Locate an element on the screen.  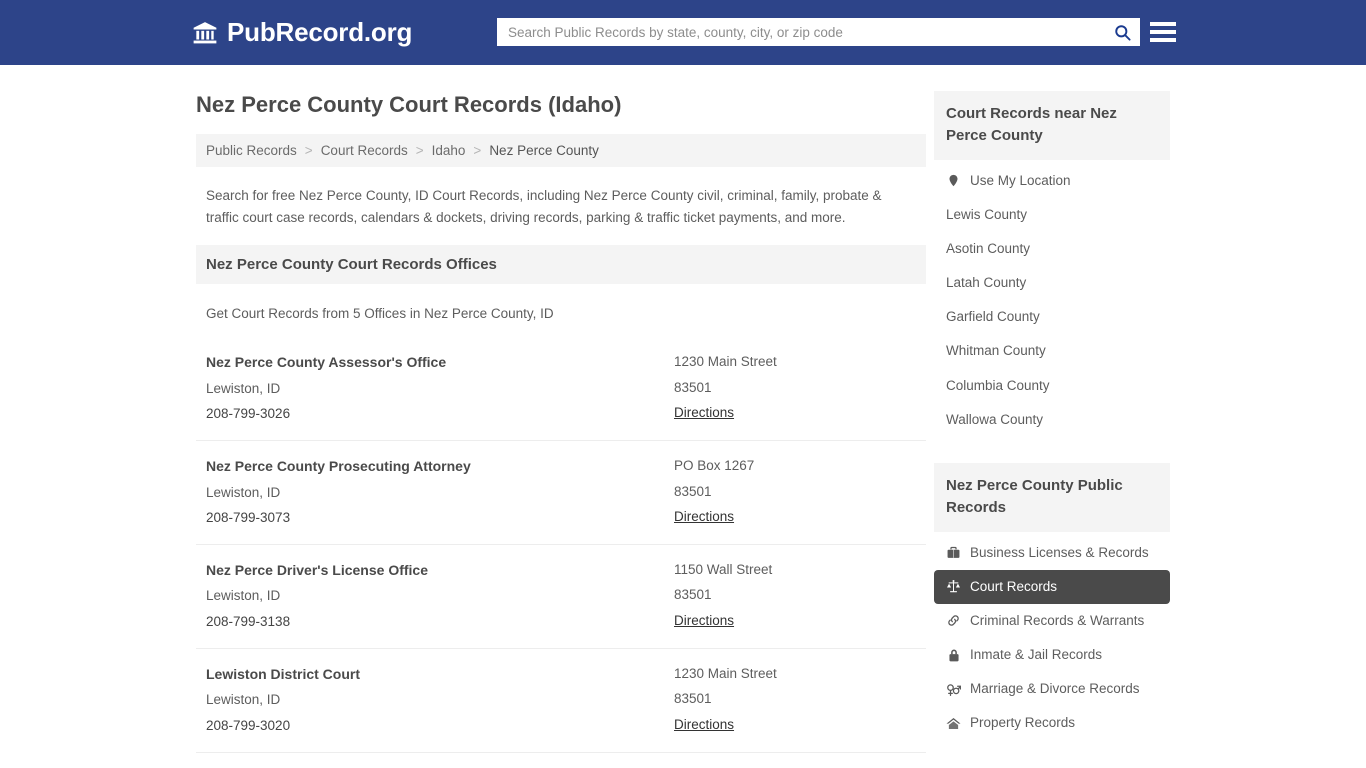
nearby-item-whitman-county: Whitman County is located at coordinates (1052, 351).